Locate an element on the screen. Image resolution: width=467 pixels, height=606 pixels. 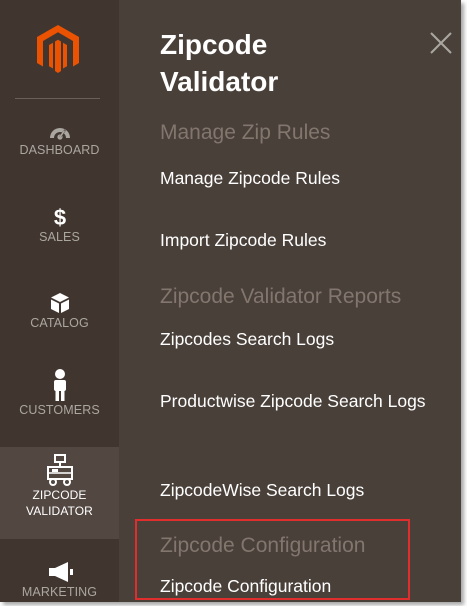
menu-link-zipcodes-search-logs: Zipcodes Search Logs is located at coordinates (300, 339).